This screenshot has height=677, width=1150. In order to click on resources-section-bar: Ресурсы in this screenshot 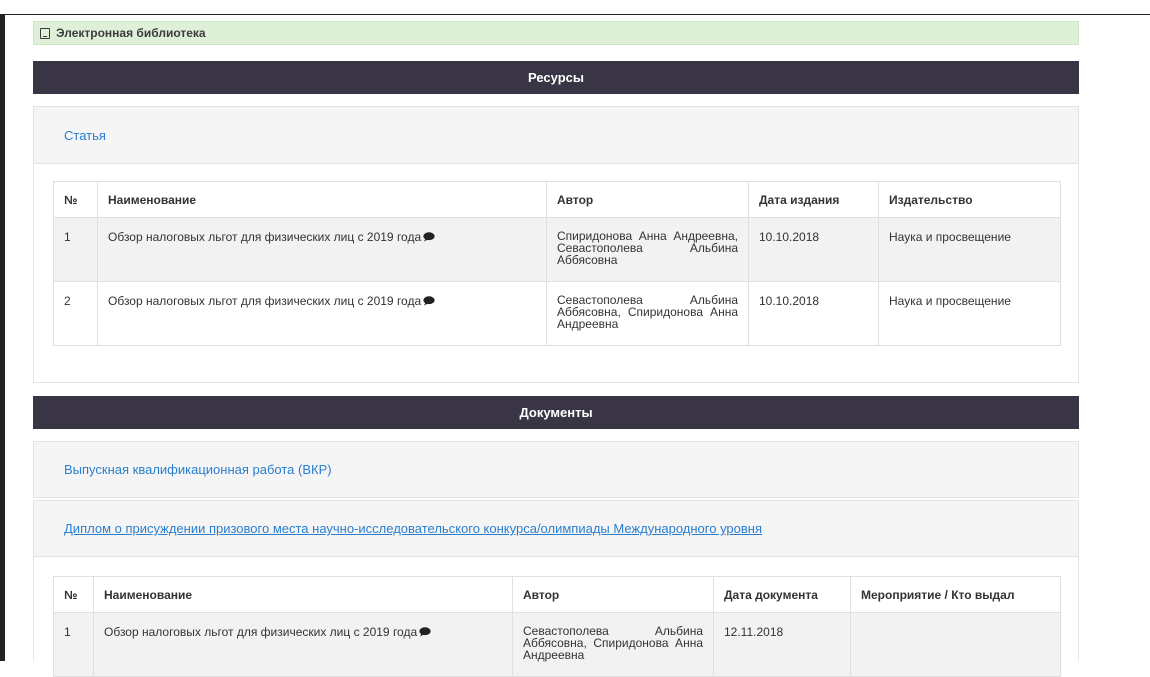, I will do `click(556, 77)`.